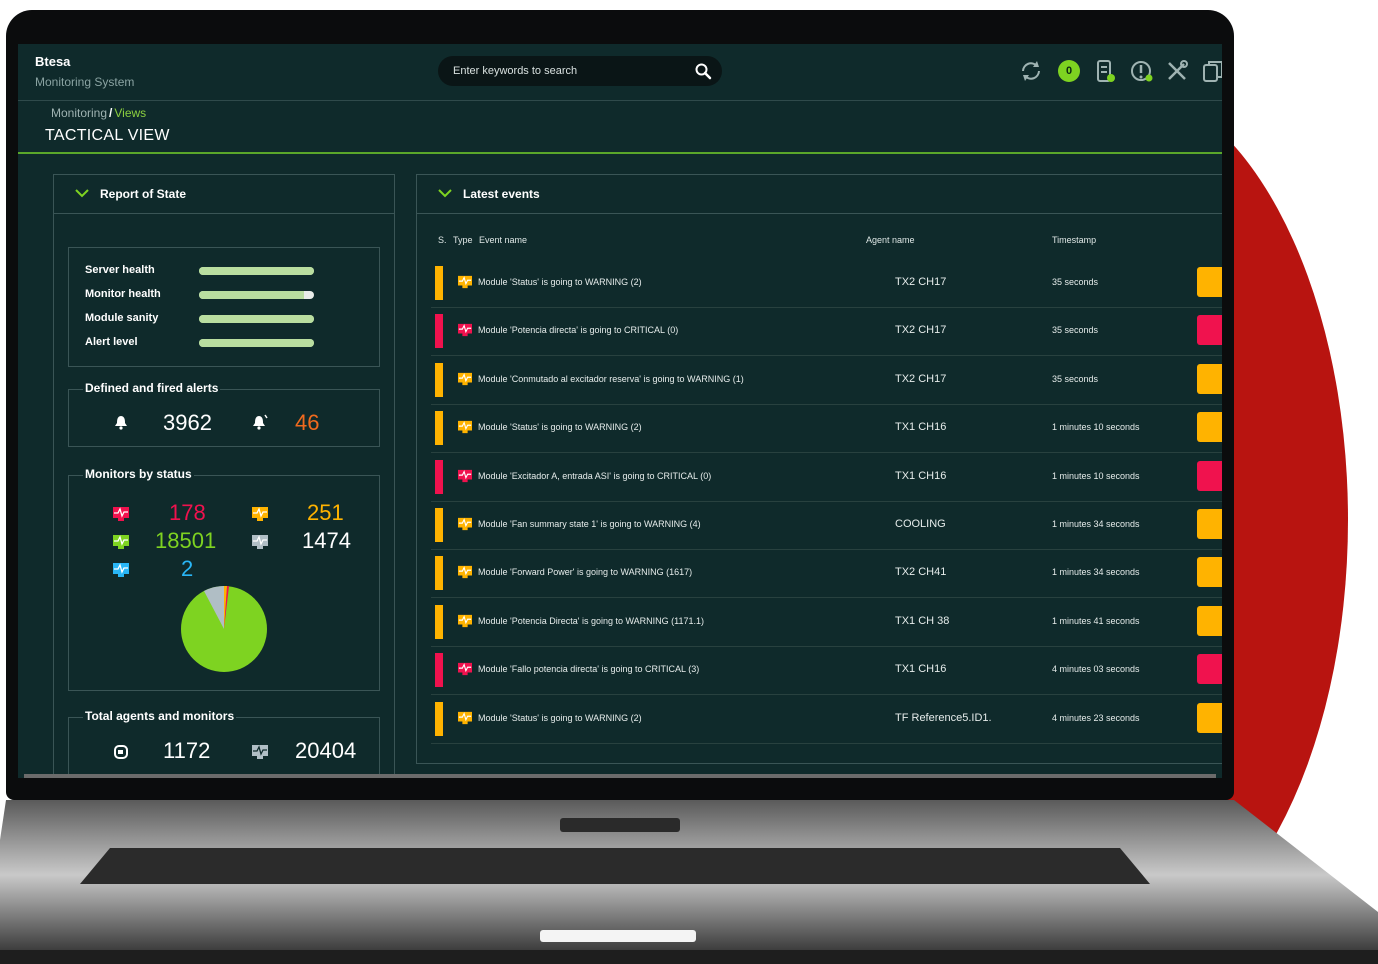  What do you see at coordinates (121, 752) in the screenshot?
I see `agent-icon` at bounding box center [121, 752].